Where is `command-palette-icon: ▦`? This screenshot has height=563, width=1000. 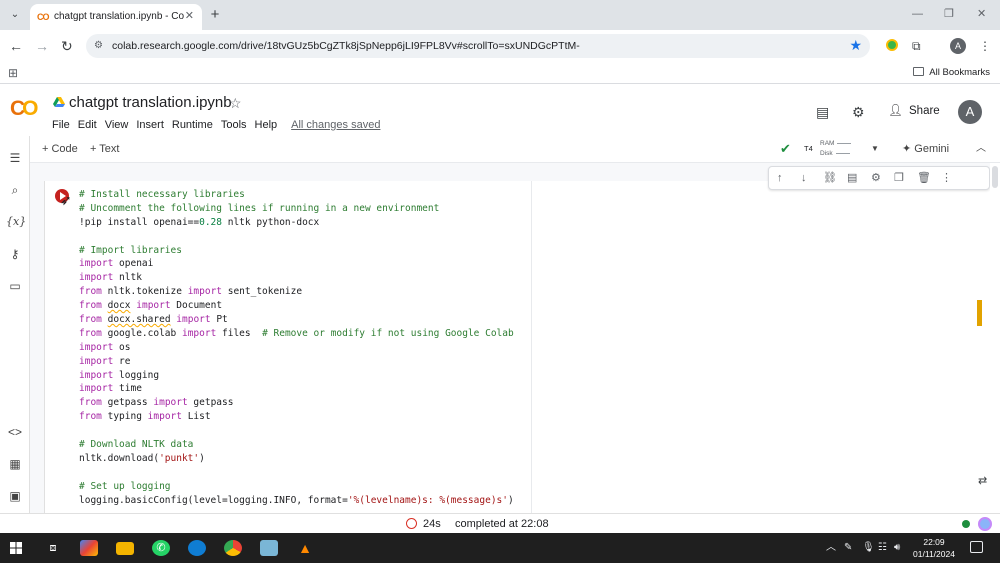 command-palette-icon: ▦ is located at coordinates (15, 464).